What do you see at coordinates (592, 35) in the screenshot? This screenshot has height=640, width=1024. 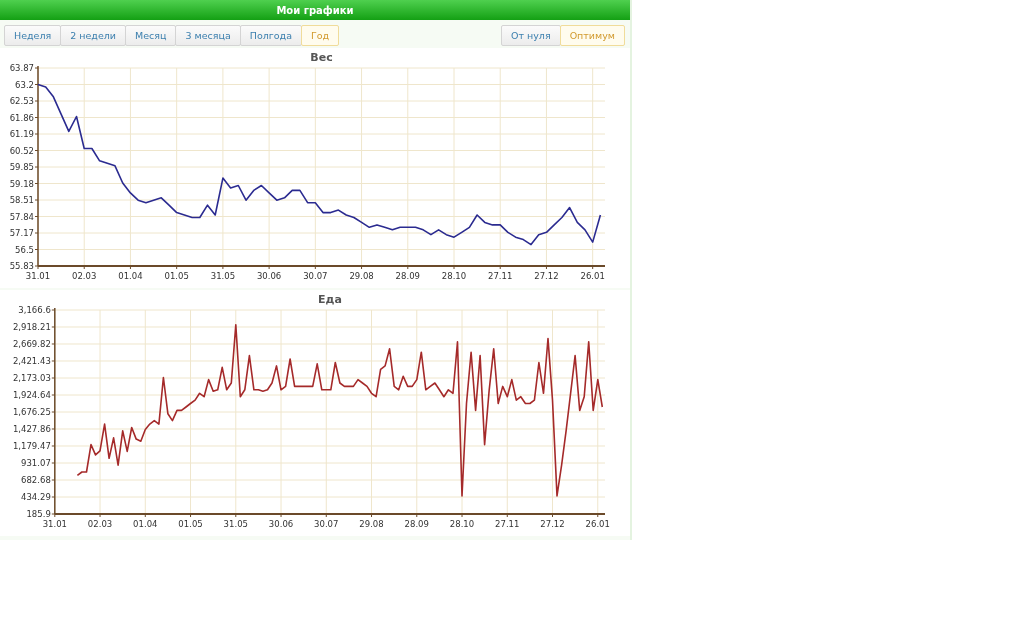 I see `period-tab: Оптимум` at bounding box center [592, 35].